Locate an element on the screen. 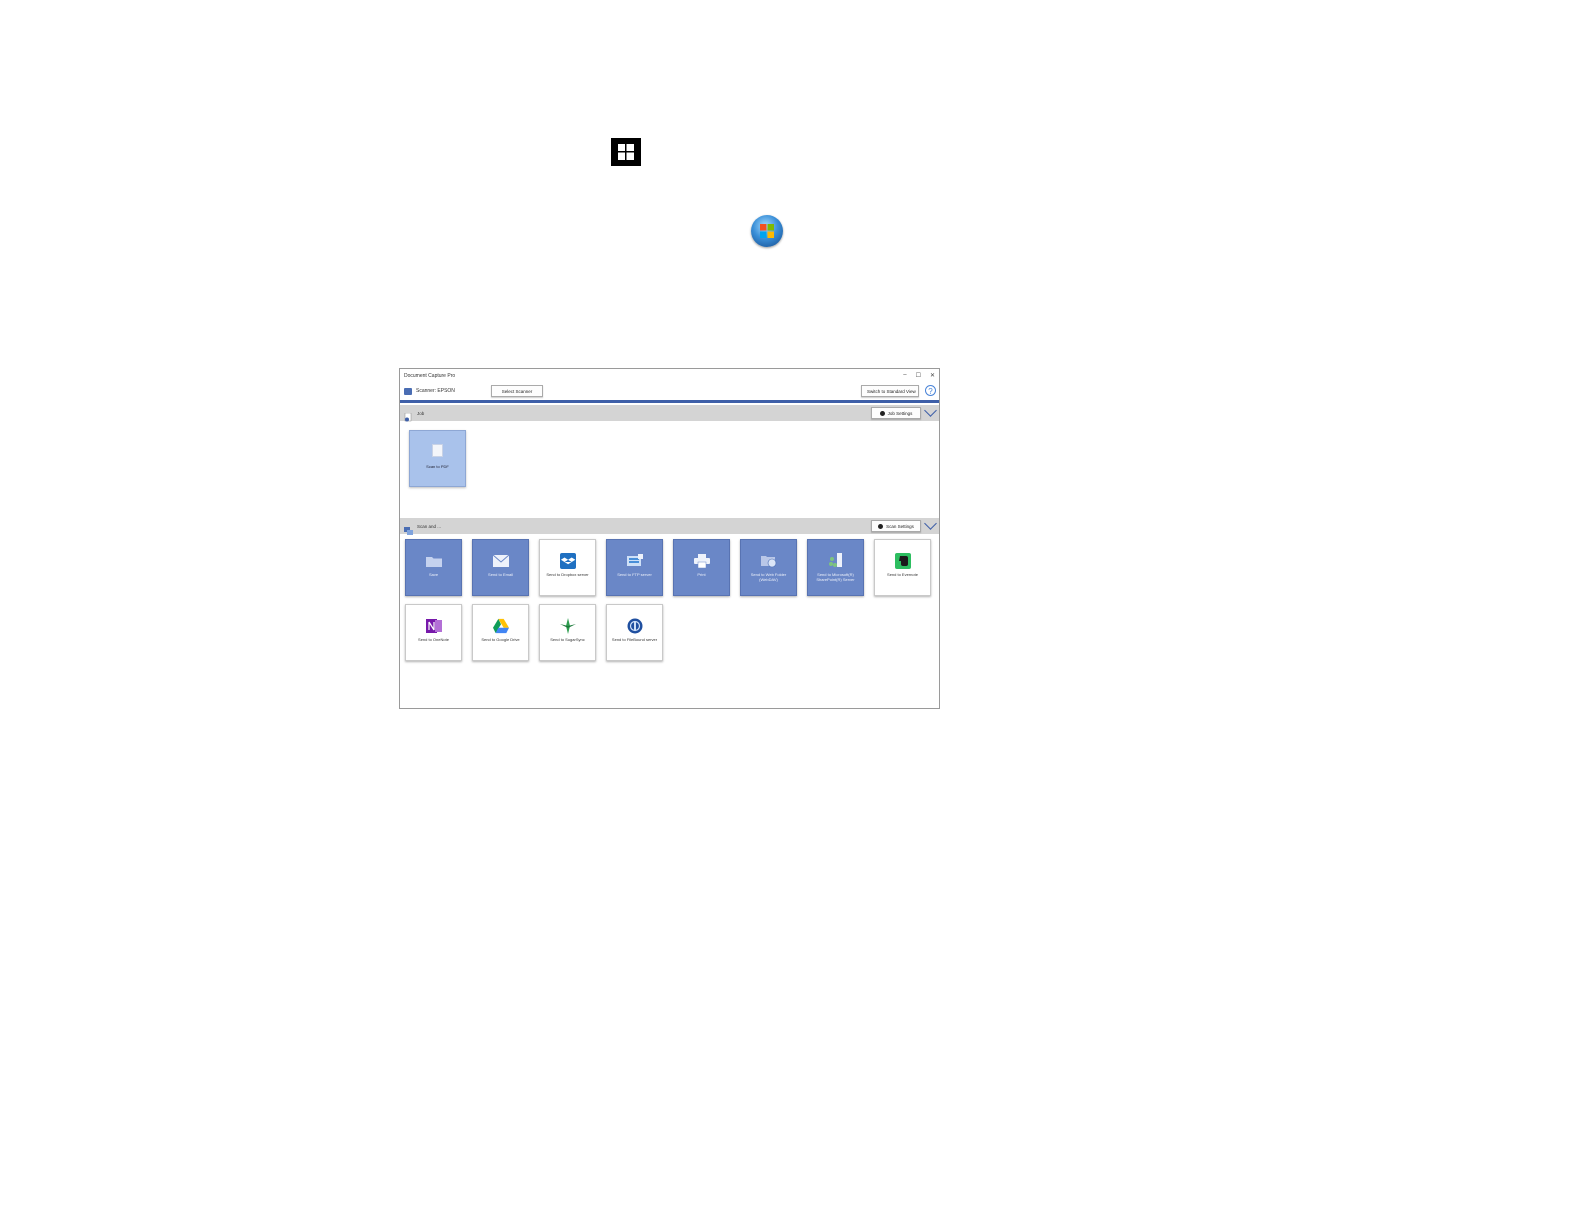  printer-icon is located at coordinates (701, 561).